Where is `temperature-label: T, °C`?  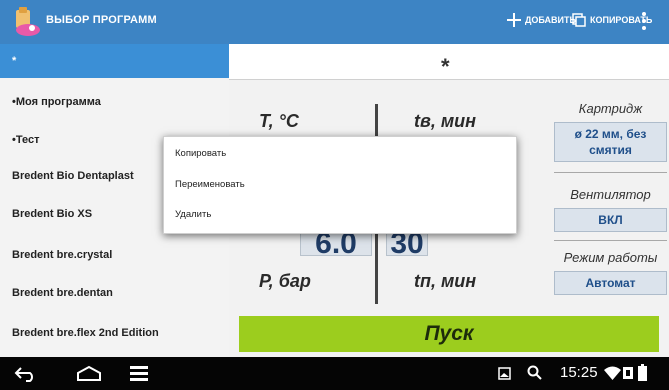
temperature-label: T, °C is located at coordinates (279, 121).